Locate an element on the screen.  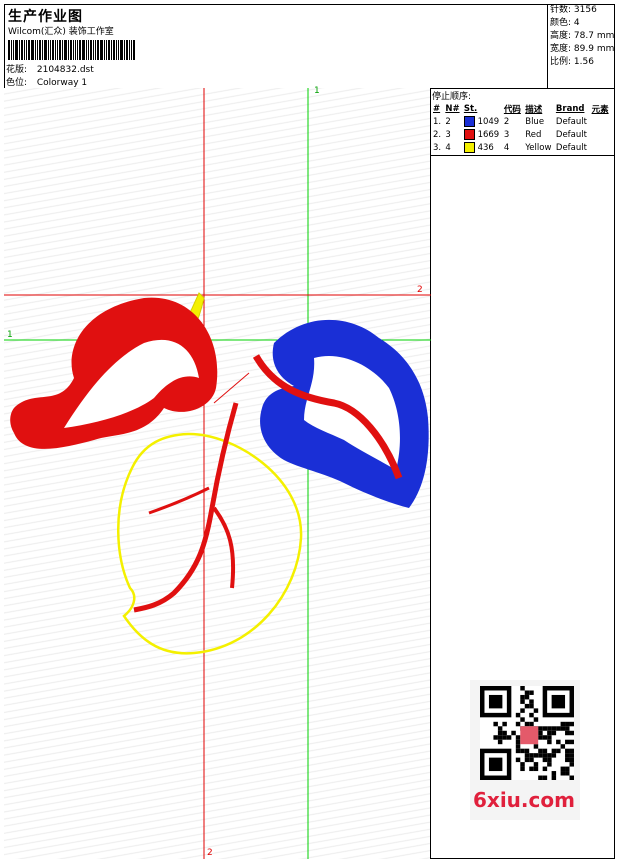
col-header-n: N# is located at coordinates (452, 109).